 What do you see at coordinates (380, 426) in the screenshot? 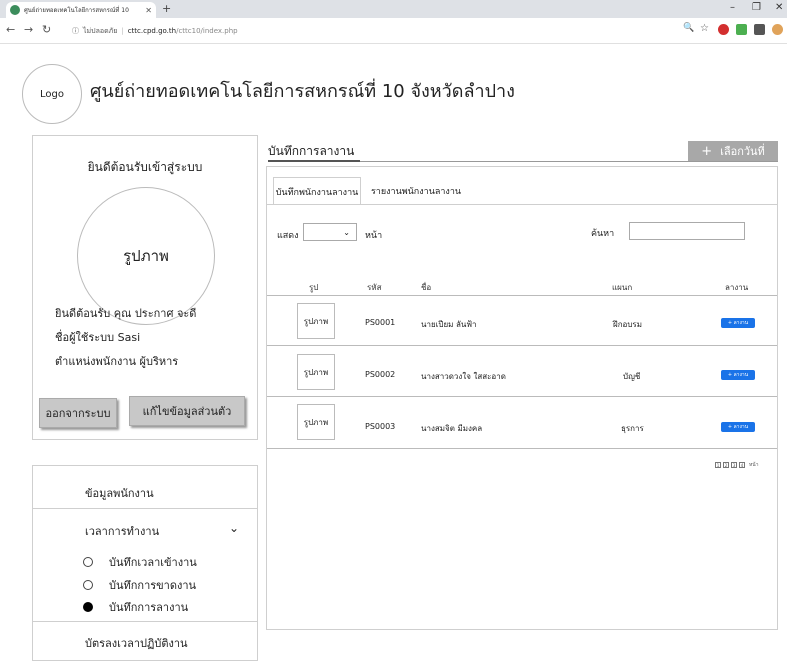
I see `employee-code: PS0003` at bounding box center [380, 426].